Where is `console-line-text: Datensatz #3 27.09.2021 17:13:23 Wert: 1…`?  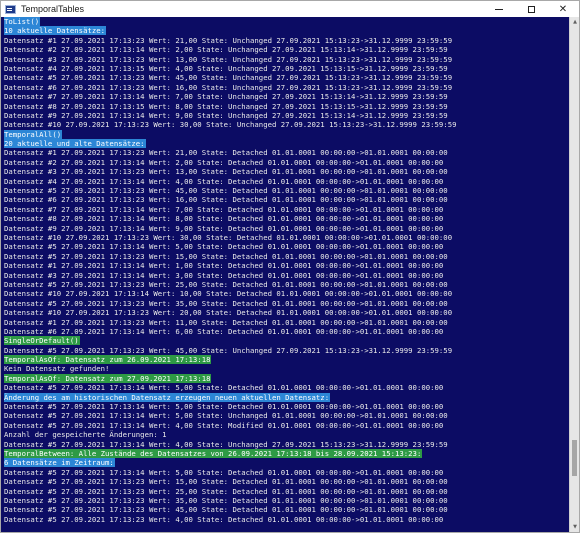 console-line-text: Datensatz #3 27.09.2021 17:13:23 Wert: 1… is located at coordinates (228, 59).